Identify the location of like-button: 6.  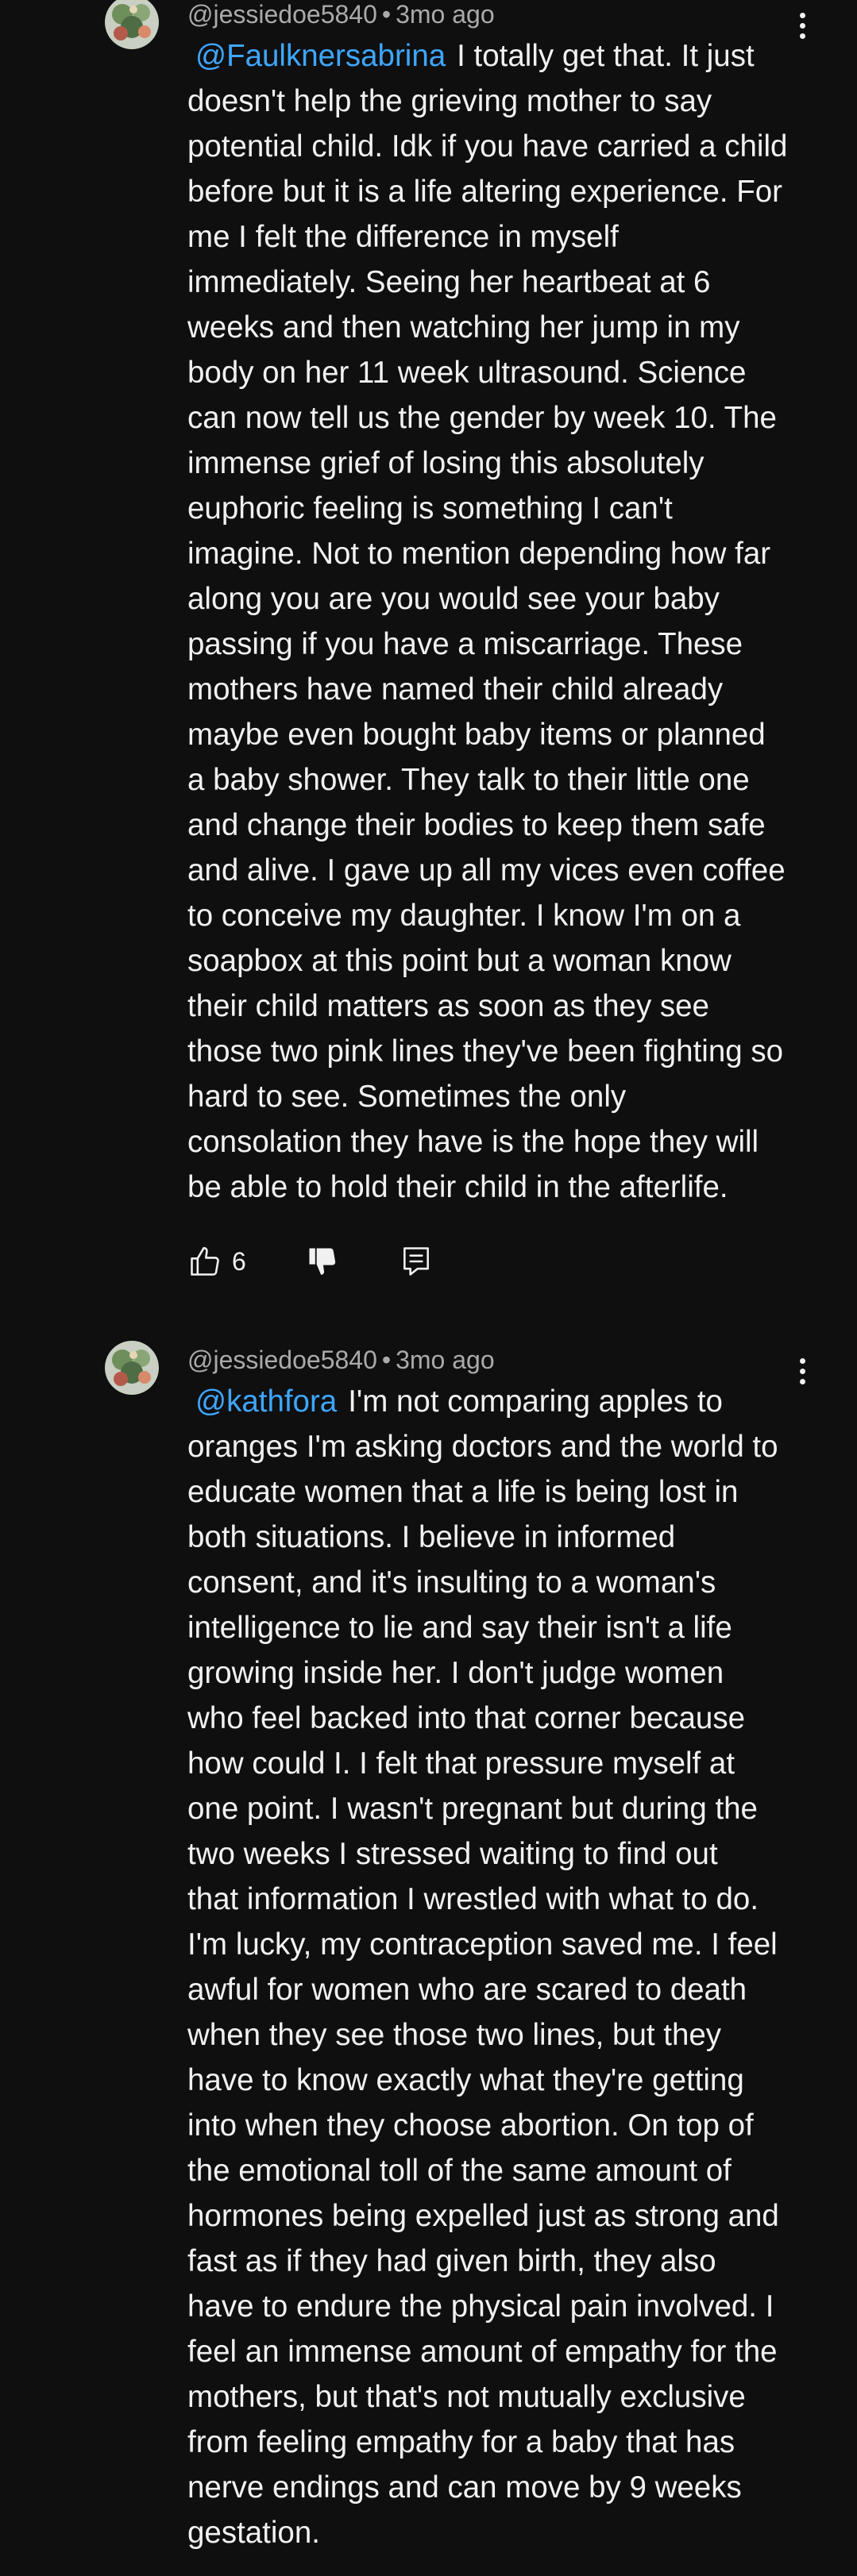
(216, 1261).